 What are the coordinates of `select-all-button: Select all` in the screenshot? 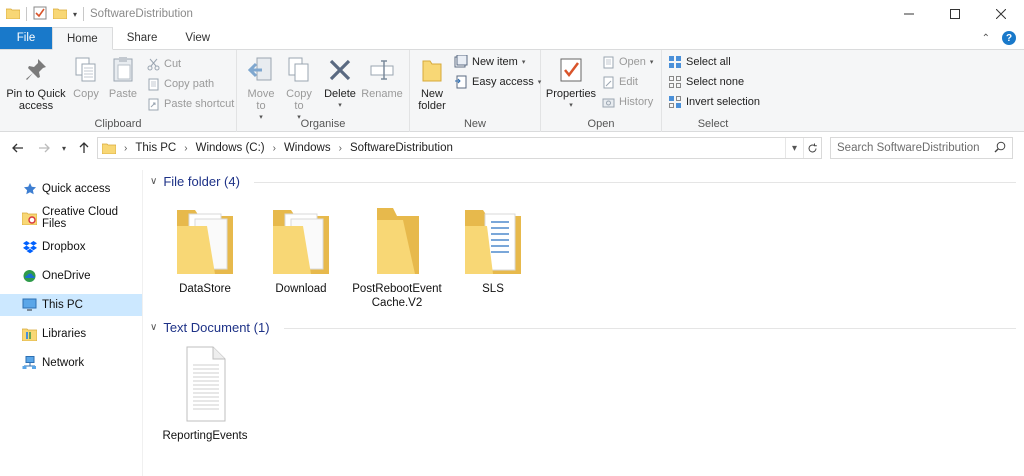 It's located at (699, 62).